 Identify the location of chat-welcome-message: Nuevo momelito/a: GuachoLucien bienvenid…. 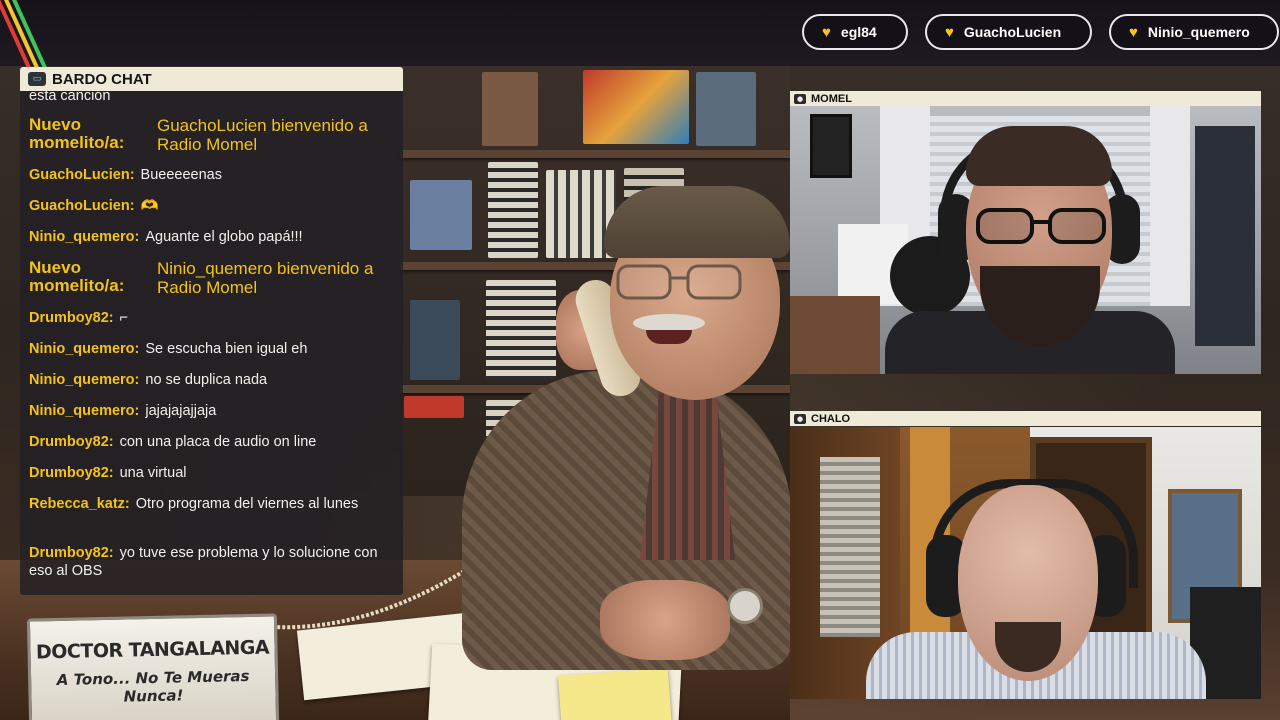
(213, 135).